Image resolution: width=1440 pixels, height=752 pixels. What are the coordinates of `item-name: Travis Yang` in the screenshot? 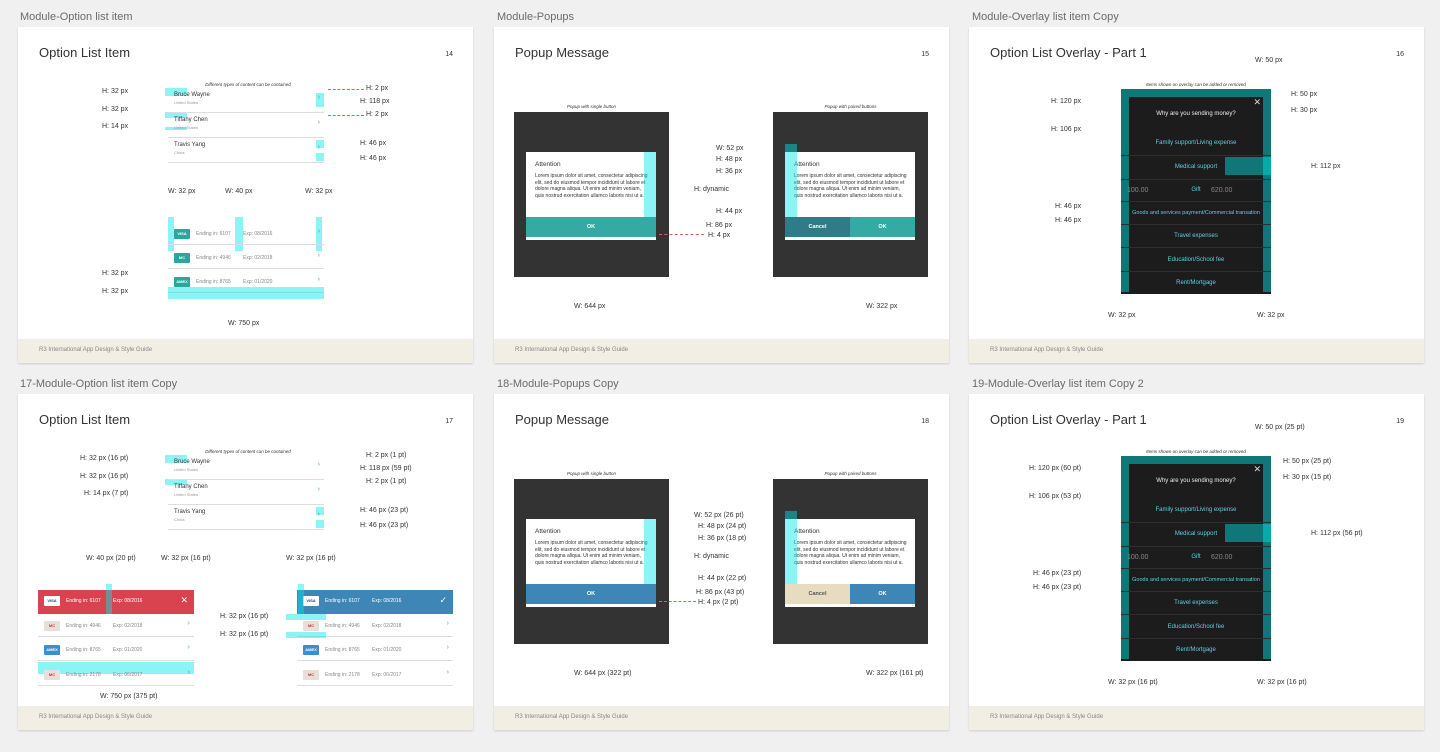 It's located at (190, 145).